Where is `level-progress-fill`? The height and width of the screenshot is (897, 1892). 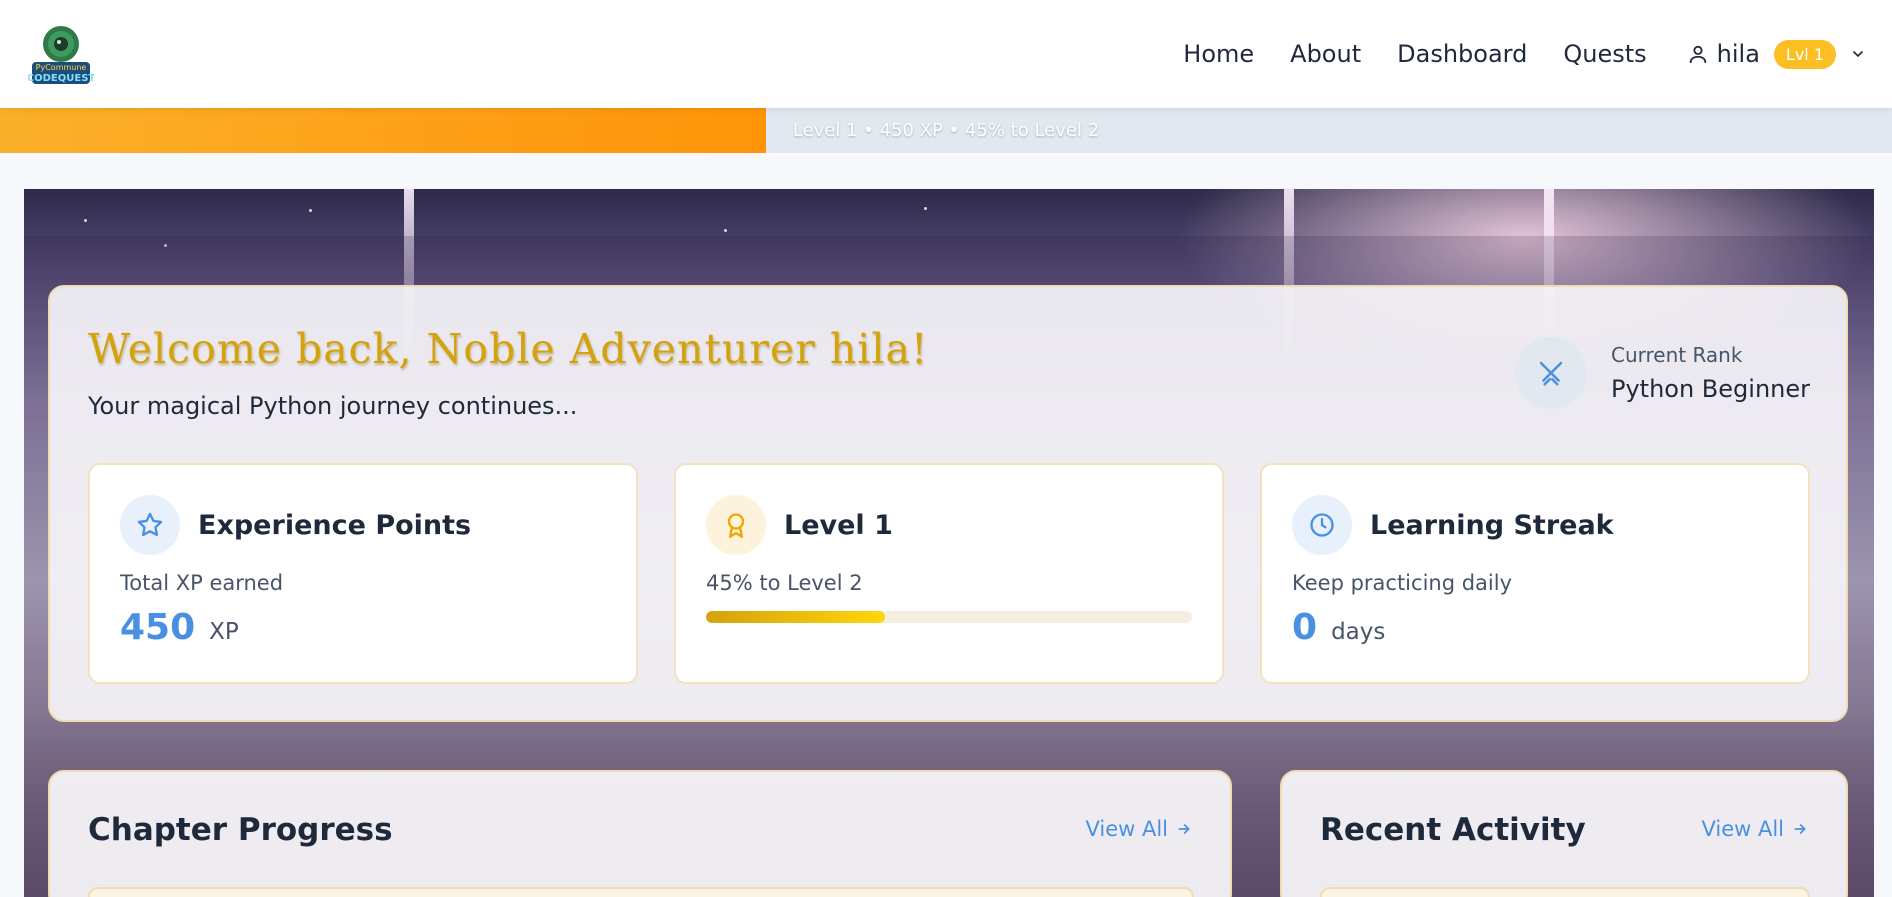
level-progress-fill is located at coordinates (796, 617).